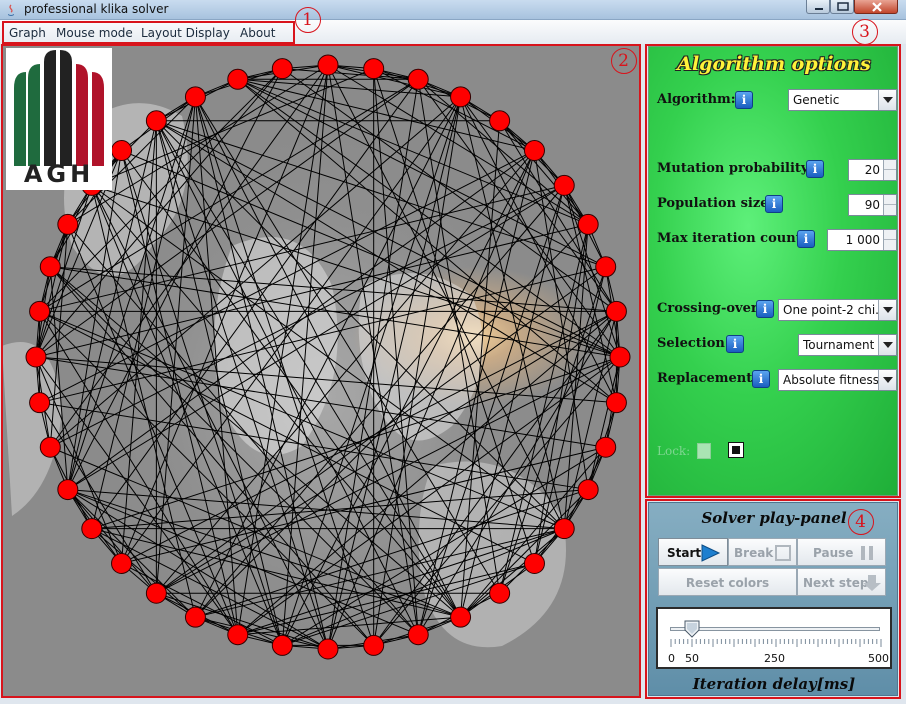 Image resolution: width=906 pixels, height=704 pixels. Describe the element at coordinates (257, 33) in the screenshot. I see `menu-about: About` at that location.